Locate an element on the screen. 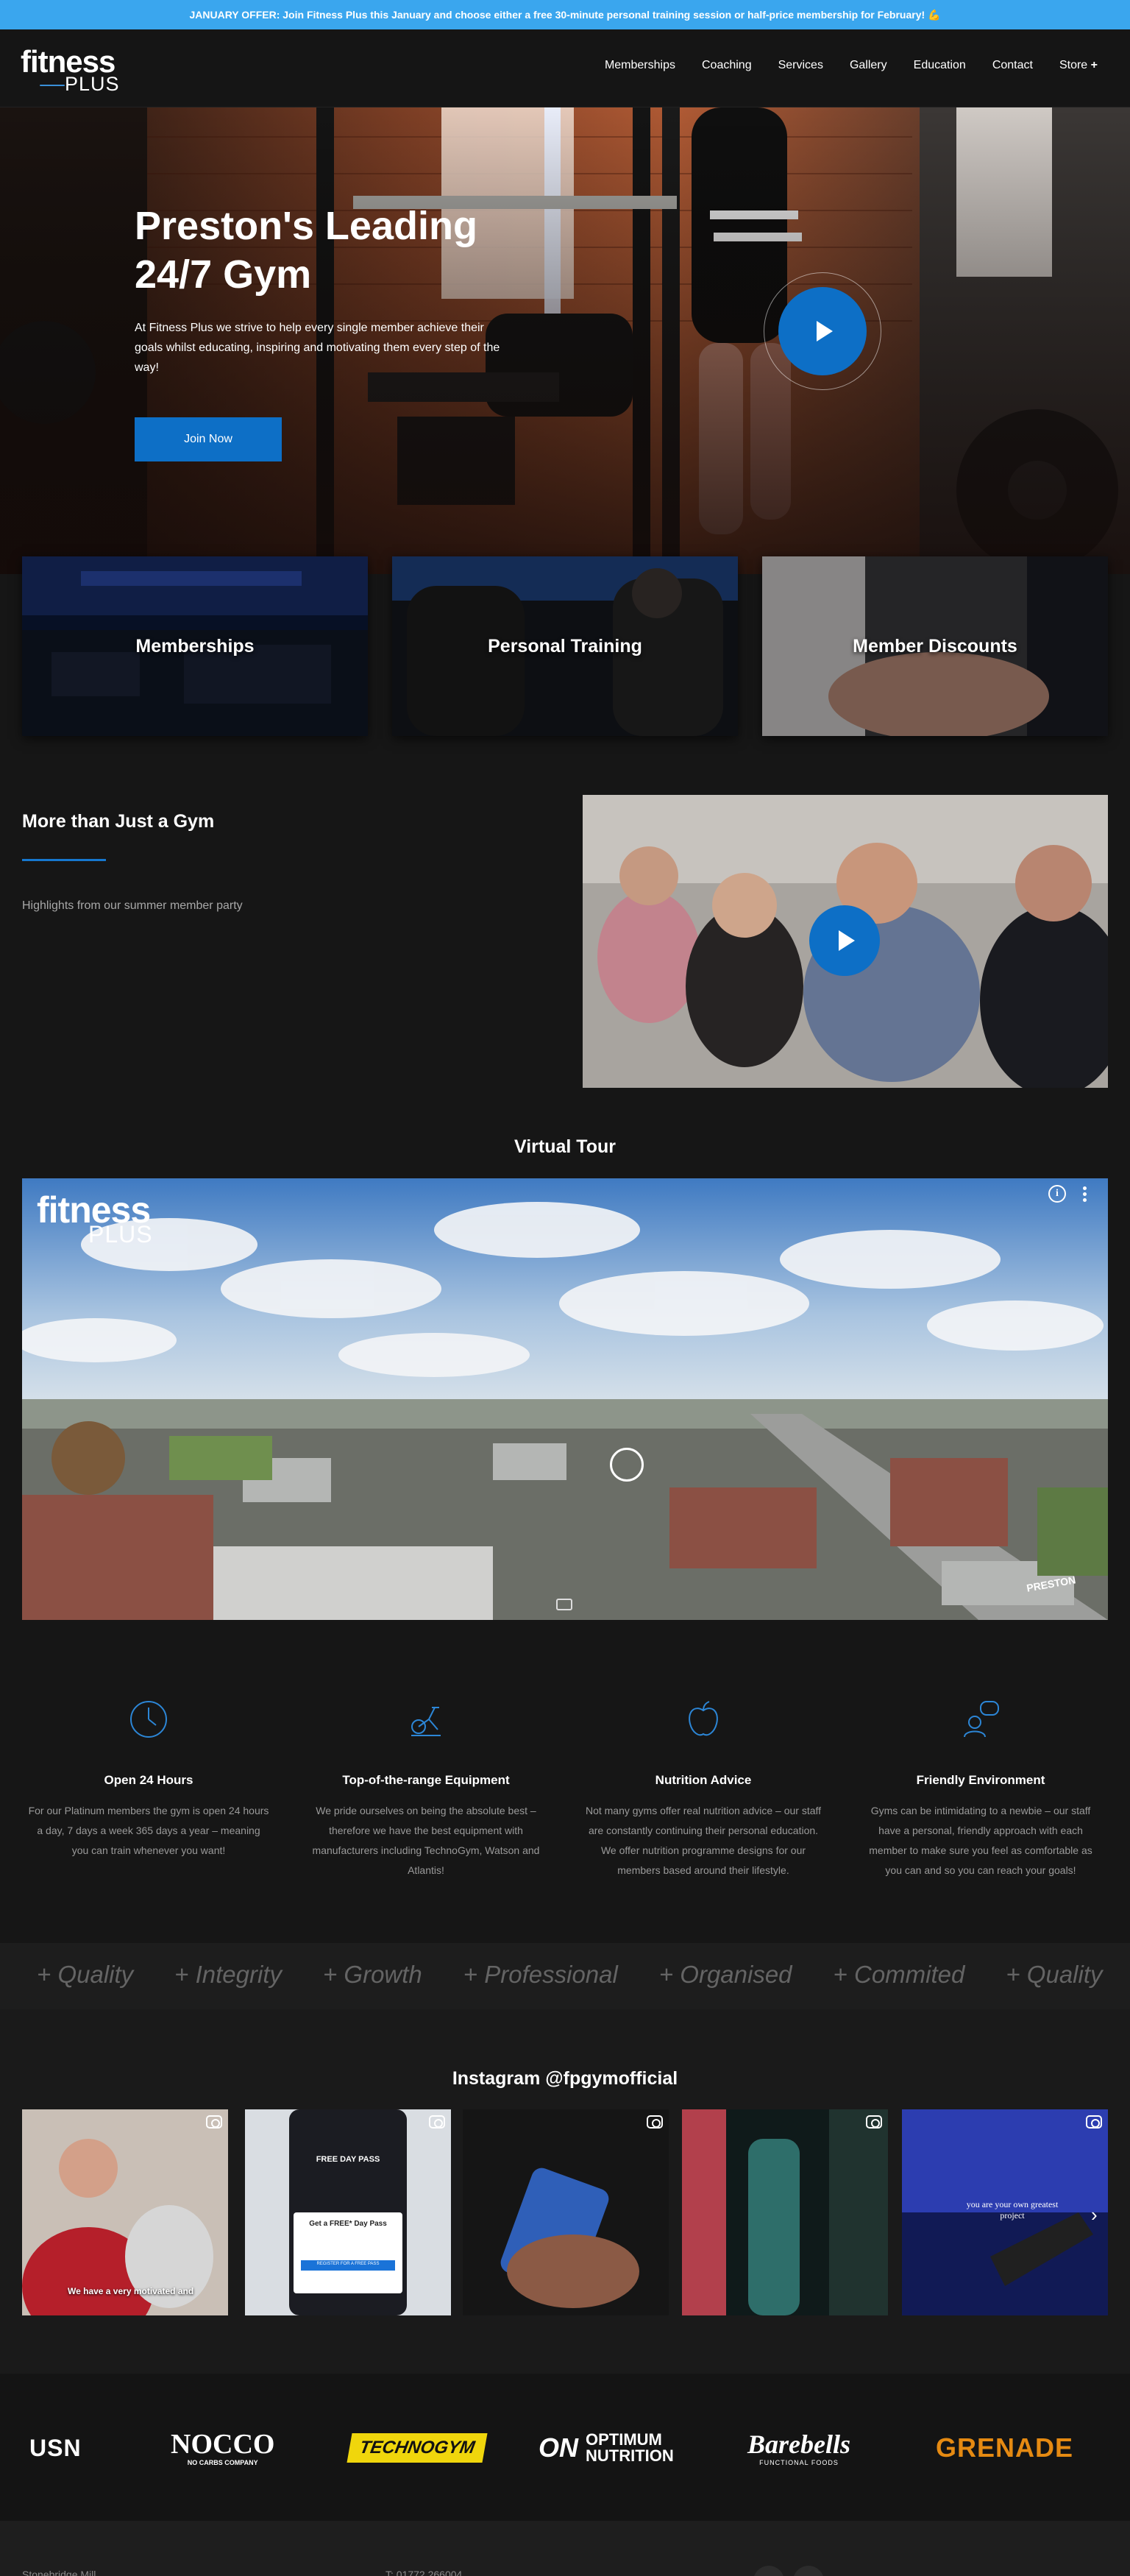 The width and height of the screenshot is (1130, 2576). plus-icon: + is located at coordinates (1094, 65).